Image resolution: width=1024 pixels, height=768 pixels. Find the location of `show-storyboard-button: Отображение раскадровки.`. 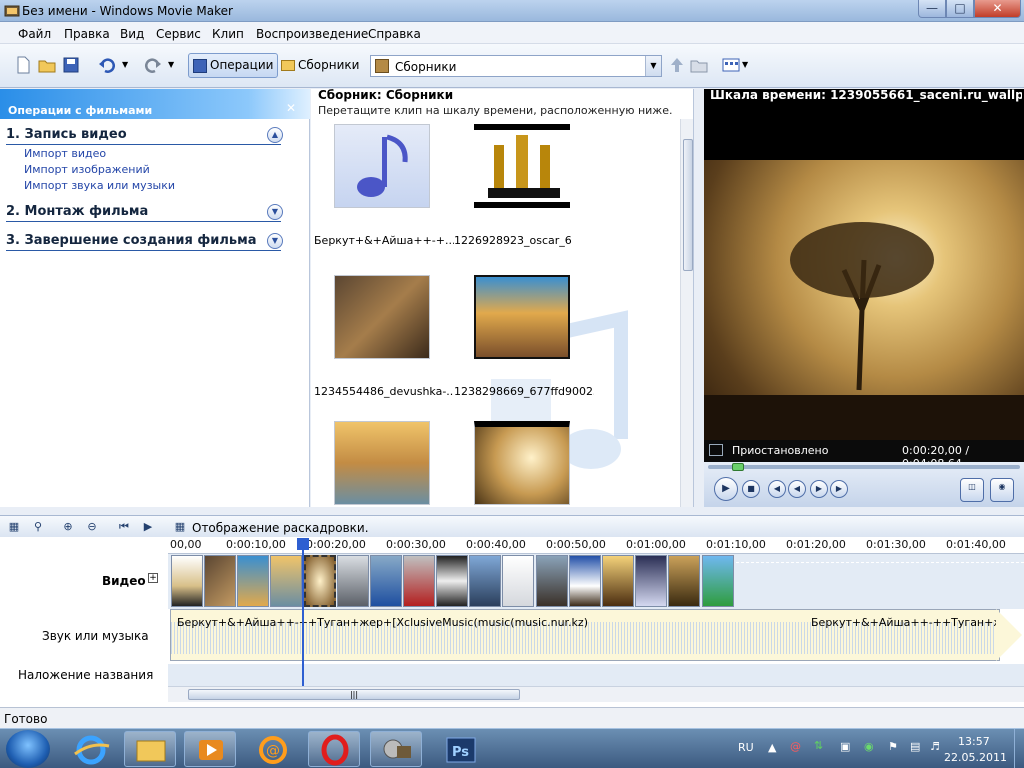

show-storyboard-button: Отображение раскадровки. is located at coordinates (280, 528).